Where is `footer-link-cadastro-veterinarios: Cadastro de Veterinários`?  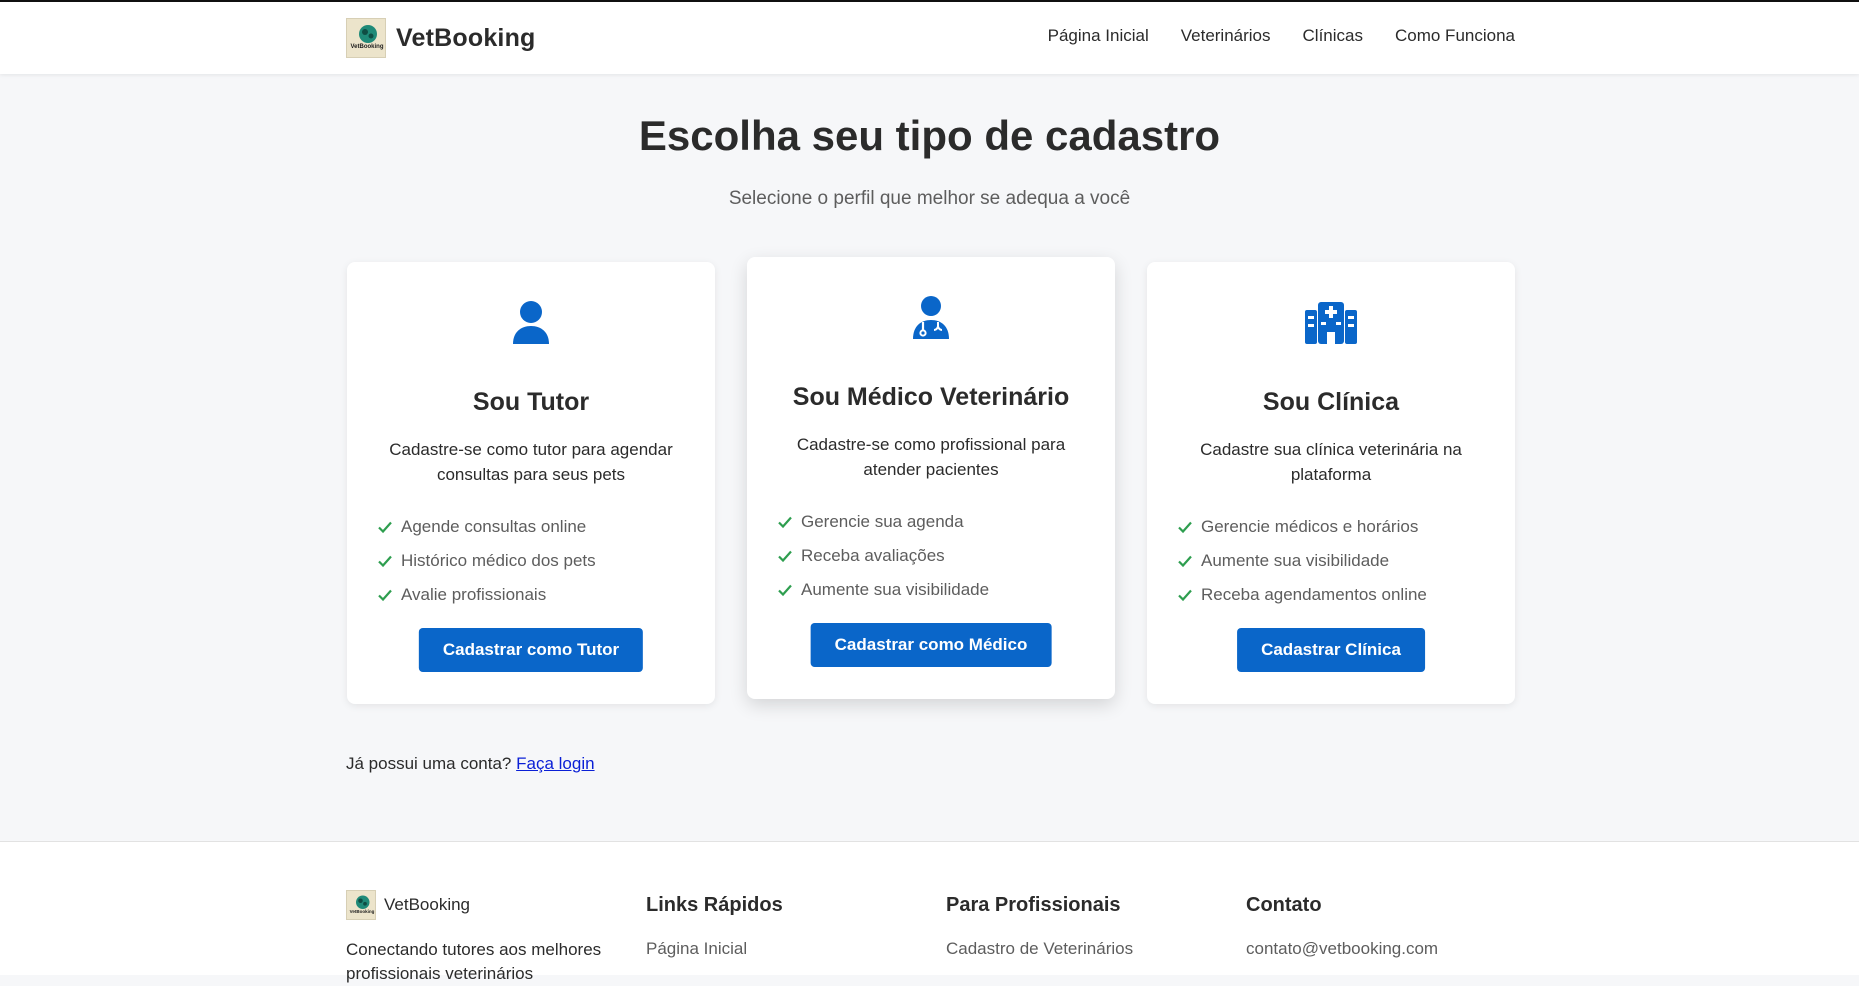
footer-link-cadastro-veterinarios: Cadastro de Veterinários is located at coordinates (1039, 949).